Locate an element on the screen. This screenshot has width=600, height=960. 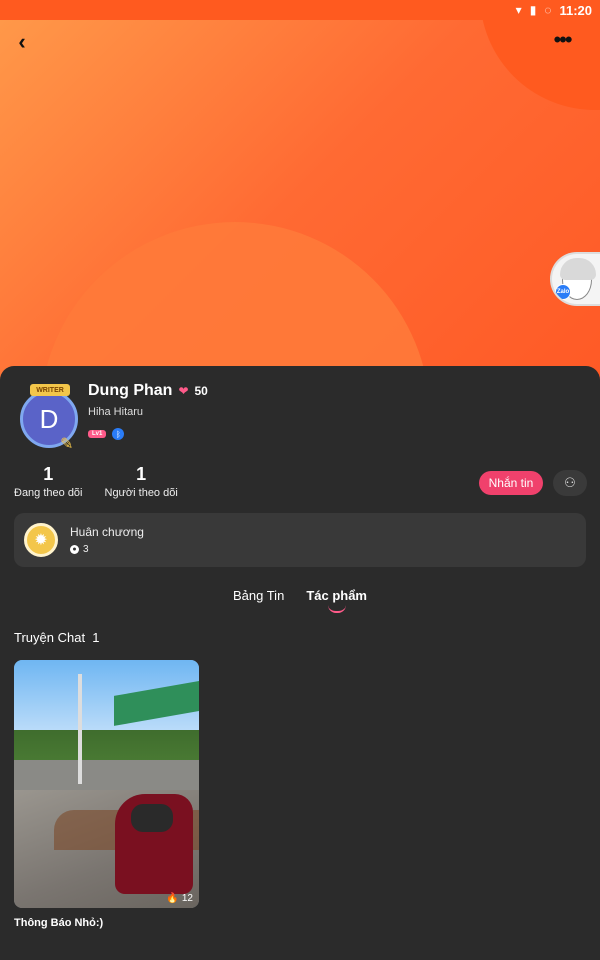
message-button: Nhắn tin is located at coordinates (511, 483).